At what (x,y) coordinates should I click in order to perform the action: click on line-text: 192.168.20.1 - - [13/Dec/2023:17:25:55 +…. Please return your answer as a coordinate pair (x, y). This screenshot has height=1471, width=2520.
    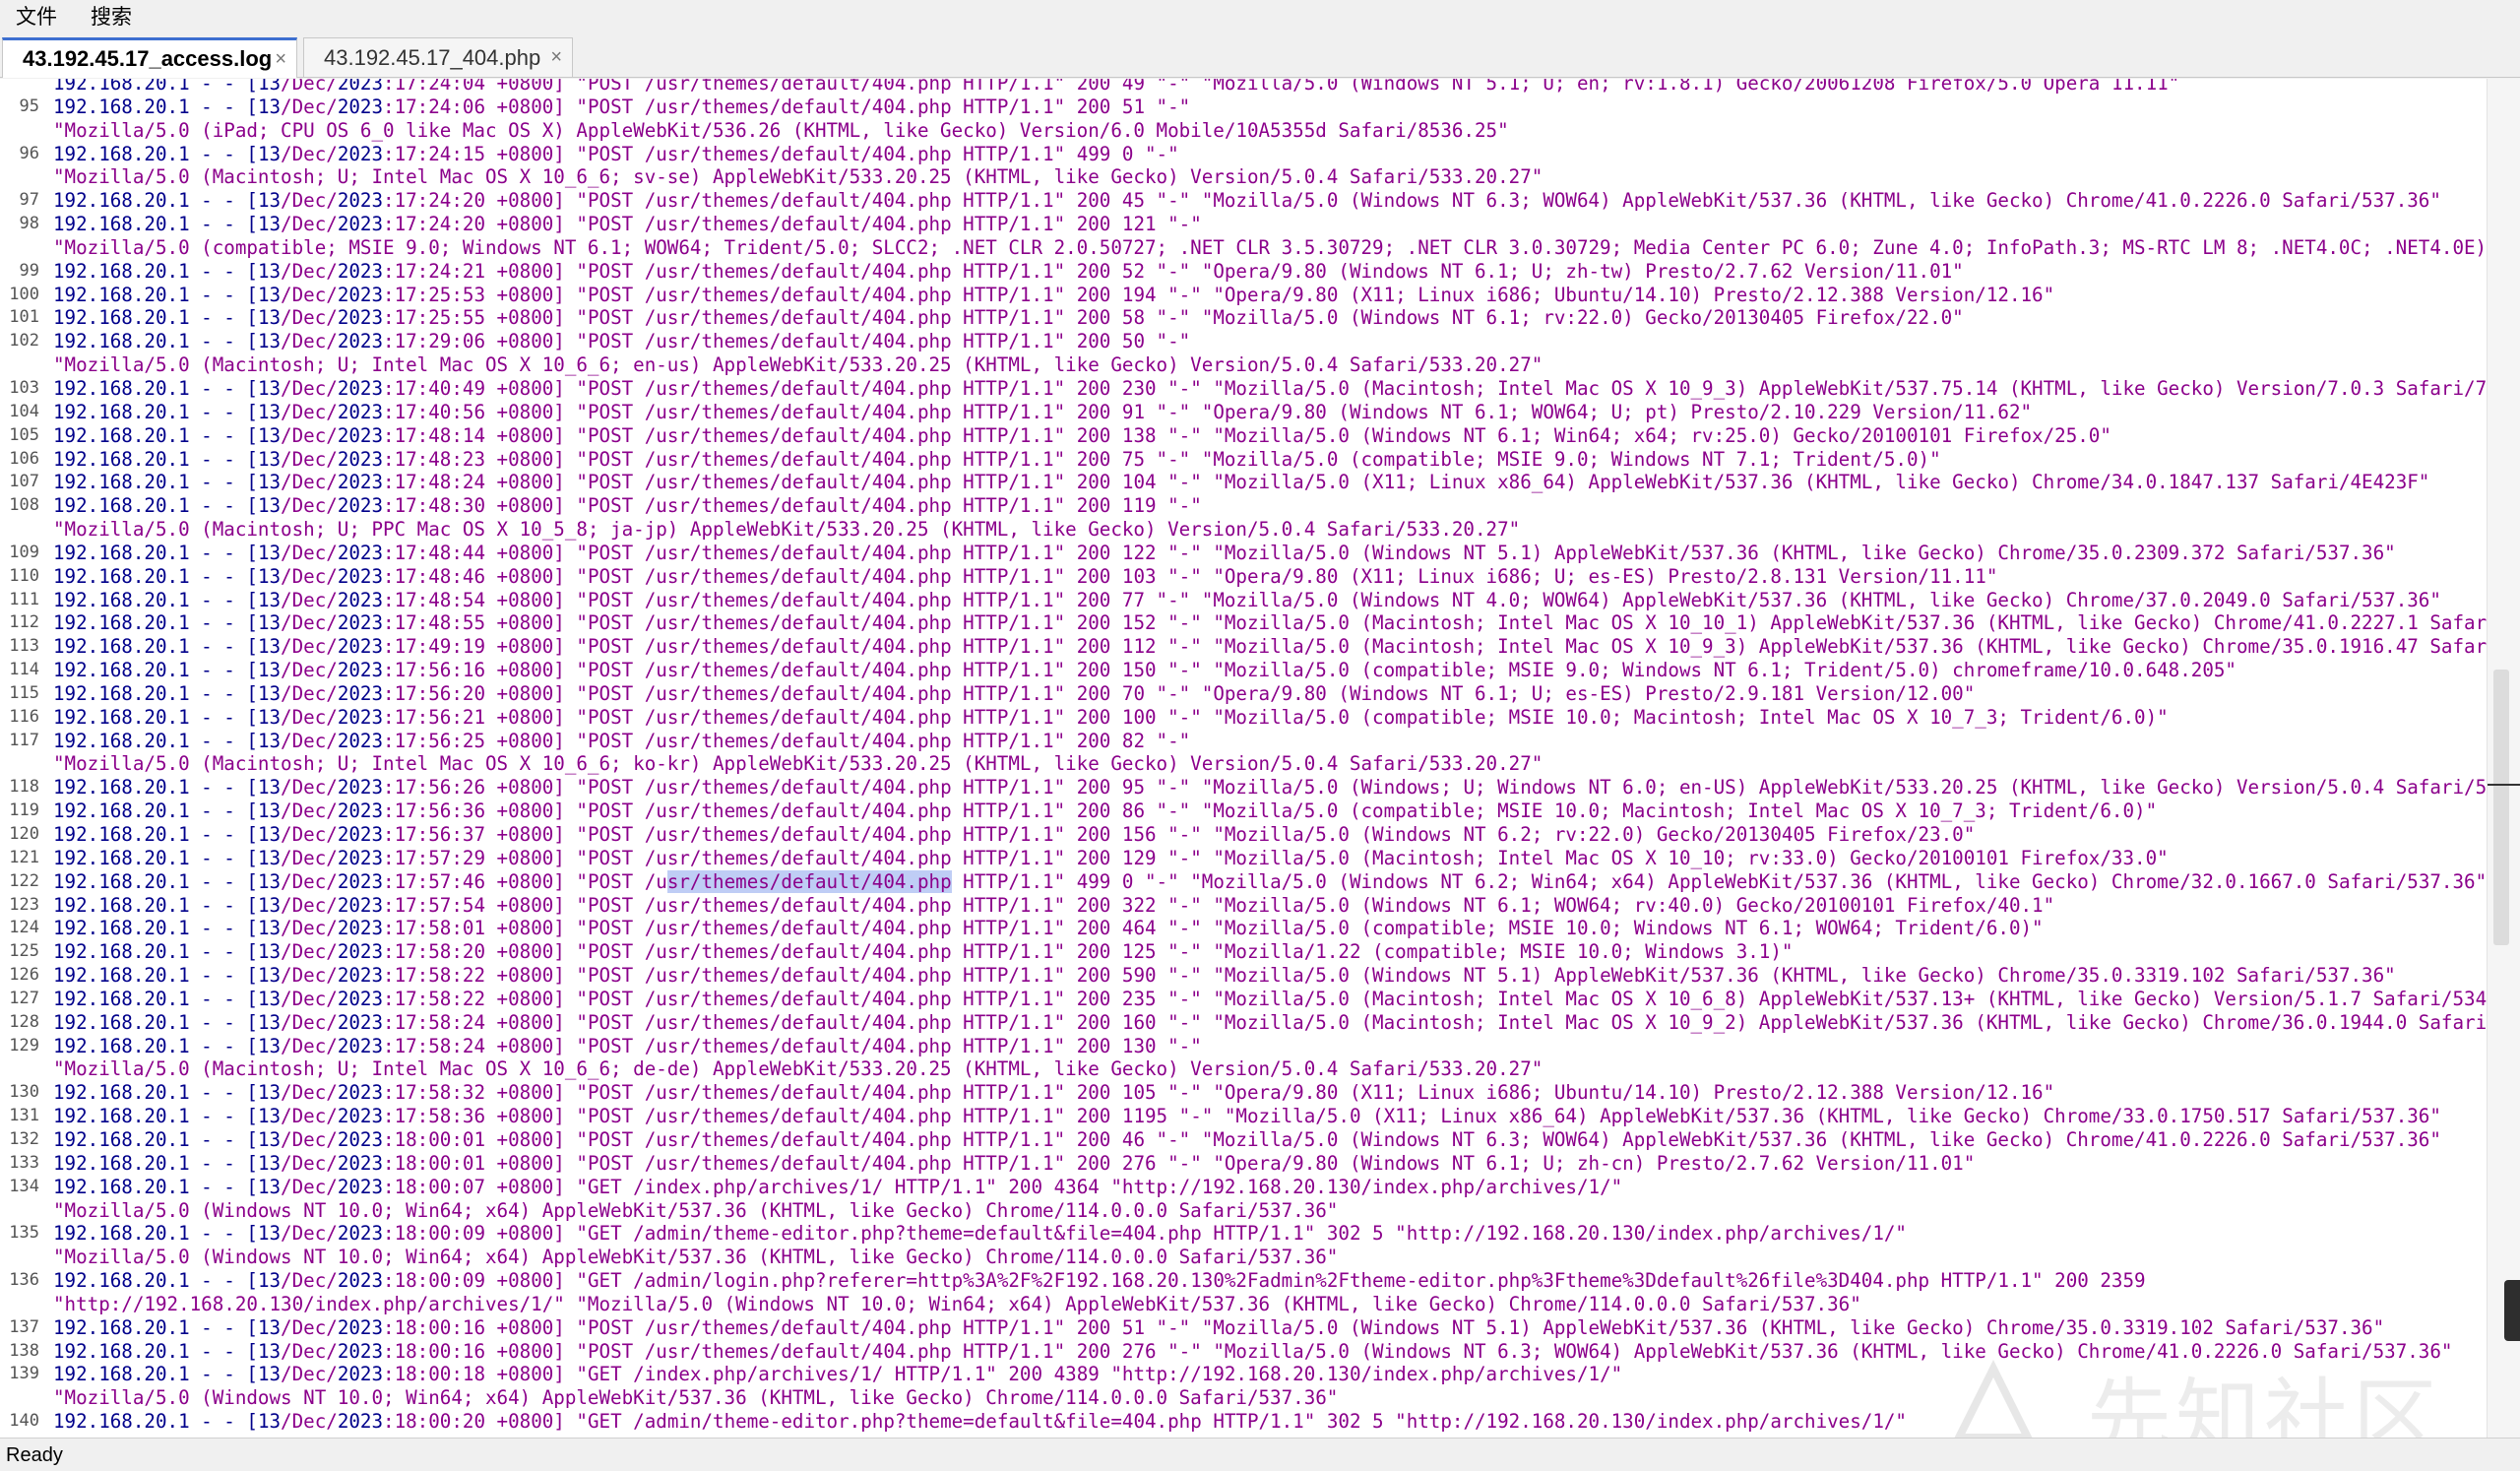
    Looking at the image, I should click on (1008, 318).